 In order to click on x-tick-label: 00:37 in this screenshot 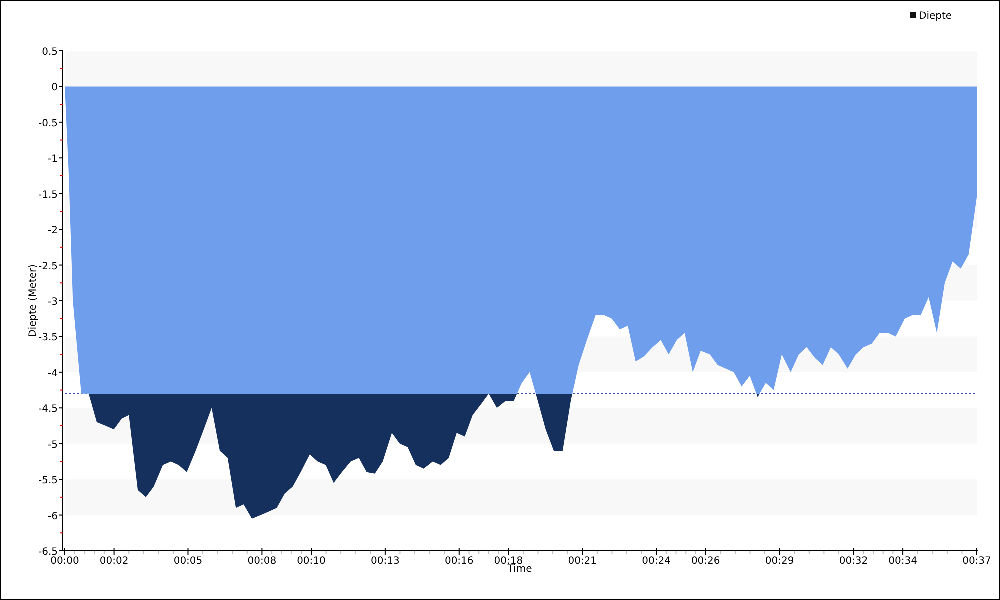, I will do `click(977, 561)`.